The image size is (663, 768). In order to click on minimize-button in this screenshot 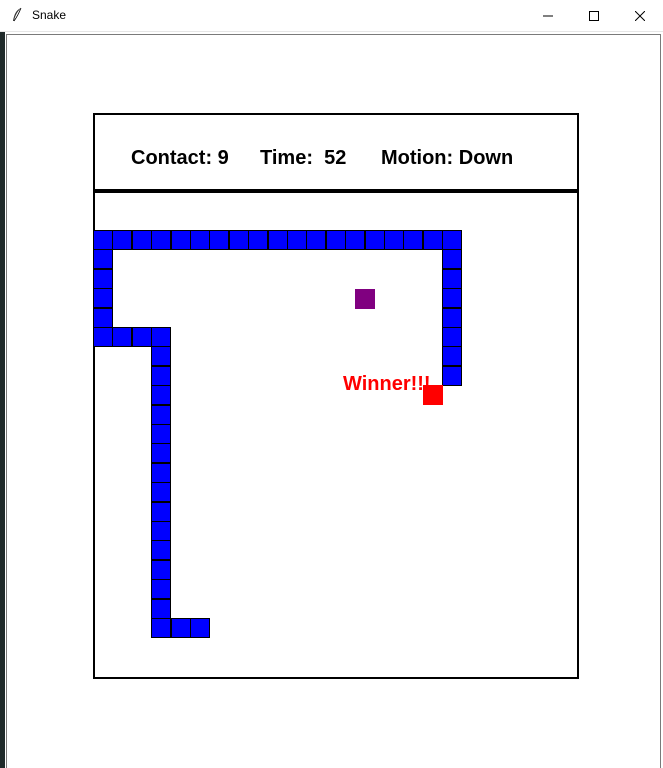, I will do `click(548, 15)`.